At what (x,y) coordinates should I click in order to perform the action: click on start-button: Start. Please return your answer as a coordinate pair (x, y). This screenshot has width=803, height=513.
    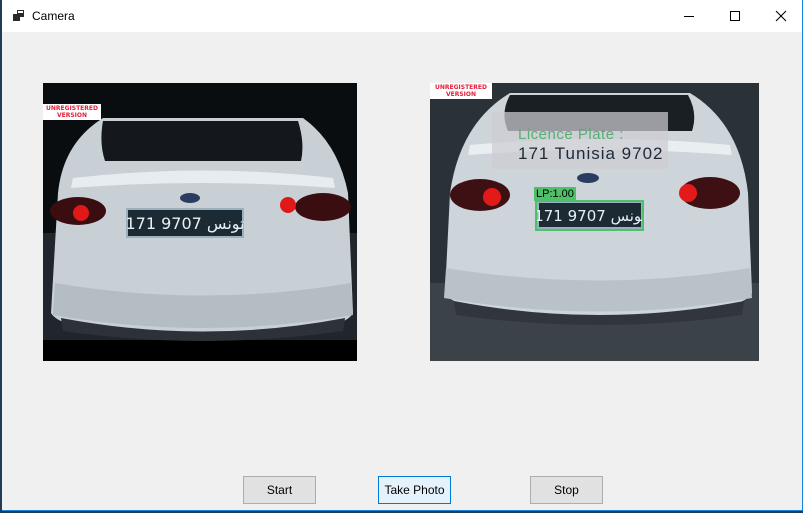
    Looking at the image, I should click on (279, 490).